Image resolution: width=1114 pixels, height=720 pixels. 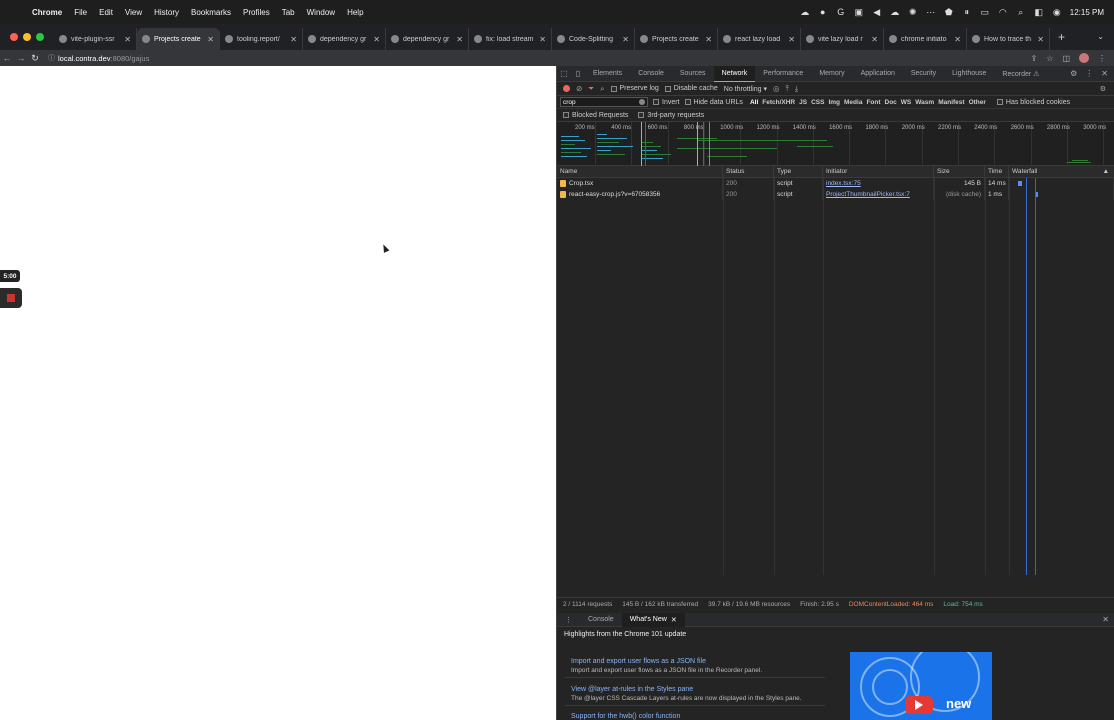 I want to click on devtools-tab-network: Network, so click(x=734, y=73).